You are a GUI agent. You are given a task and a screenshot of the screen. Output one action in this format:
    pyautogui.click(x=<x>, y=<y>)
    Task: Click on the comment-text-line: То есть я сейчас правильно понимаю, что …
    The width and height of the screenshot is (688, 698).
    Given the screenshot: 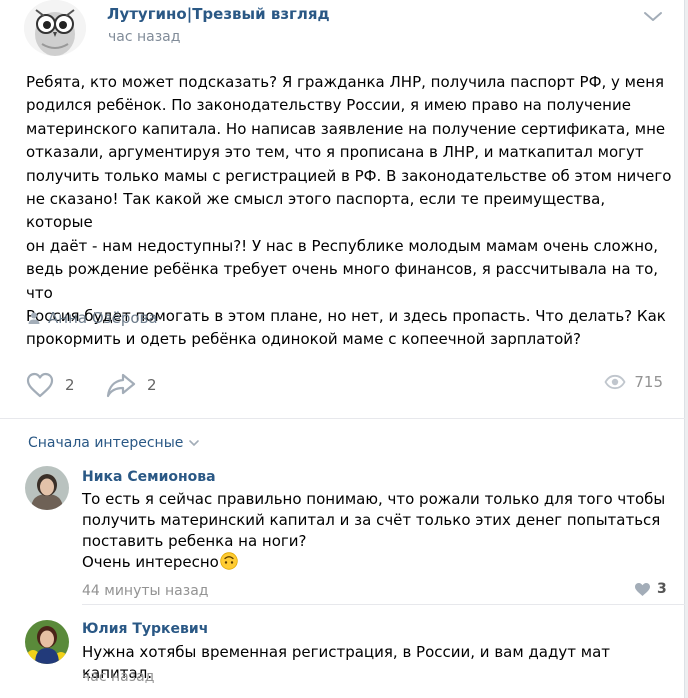 What is the action you would take?
    pyautogui.click(x=374, y=499)
    